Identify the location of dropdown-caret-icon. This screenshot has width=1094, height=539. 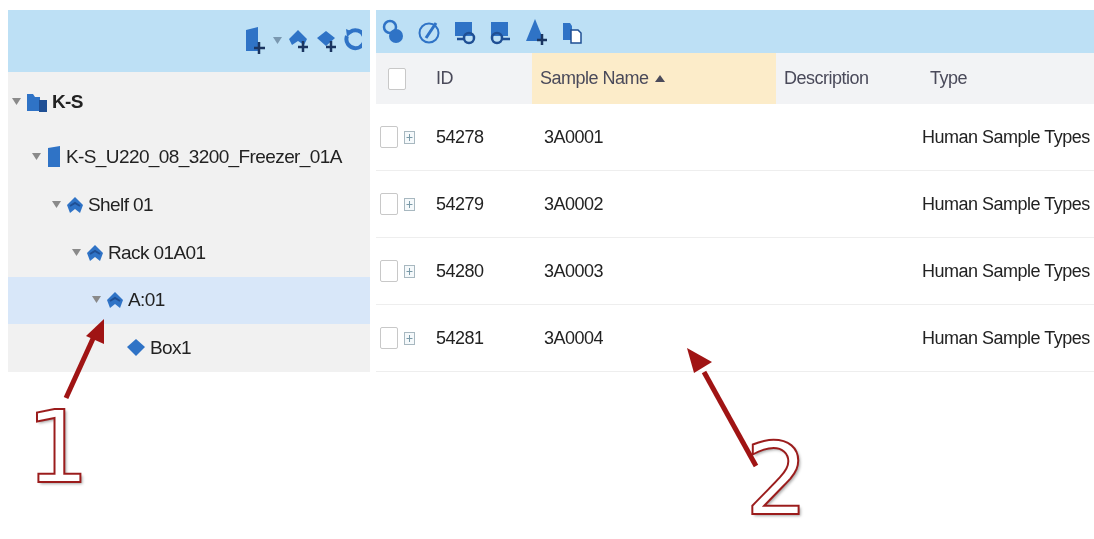
(277, 40).